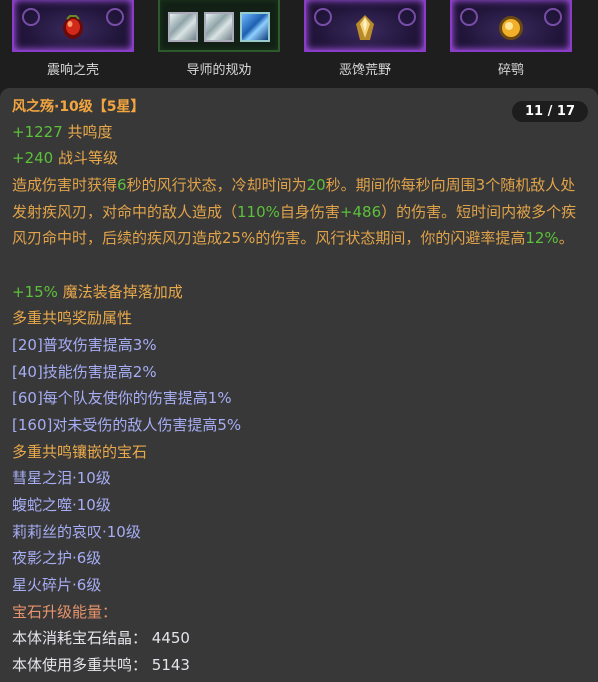 Image resolution: width=598 pixels, height=682 pixels. I want to click on resonance-bonus-item: [20]普攻伤害提高3%, so click(84, 345).